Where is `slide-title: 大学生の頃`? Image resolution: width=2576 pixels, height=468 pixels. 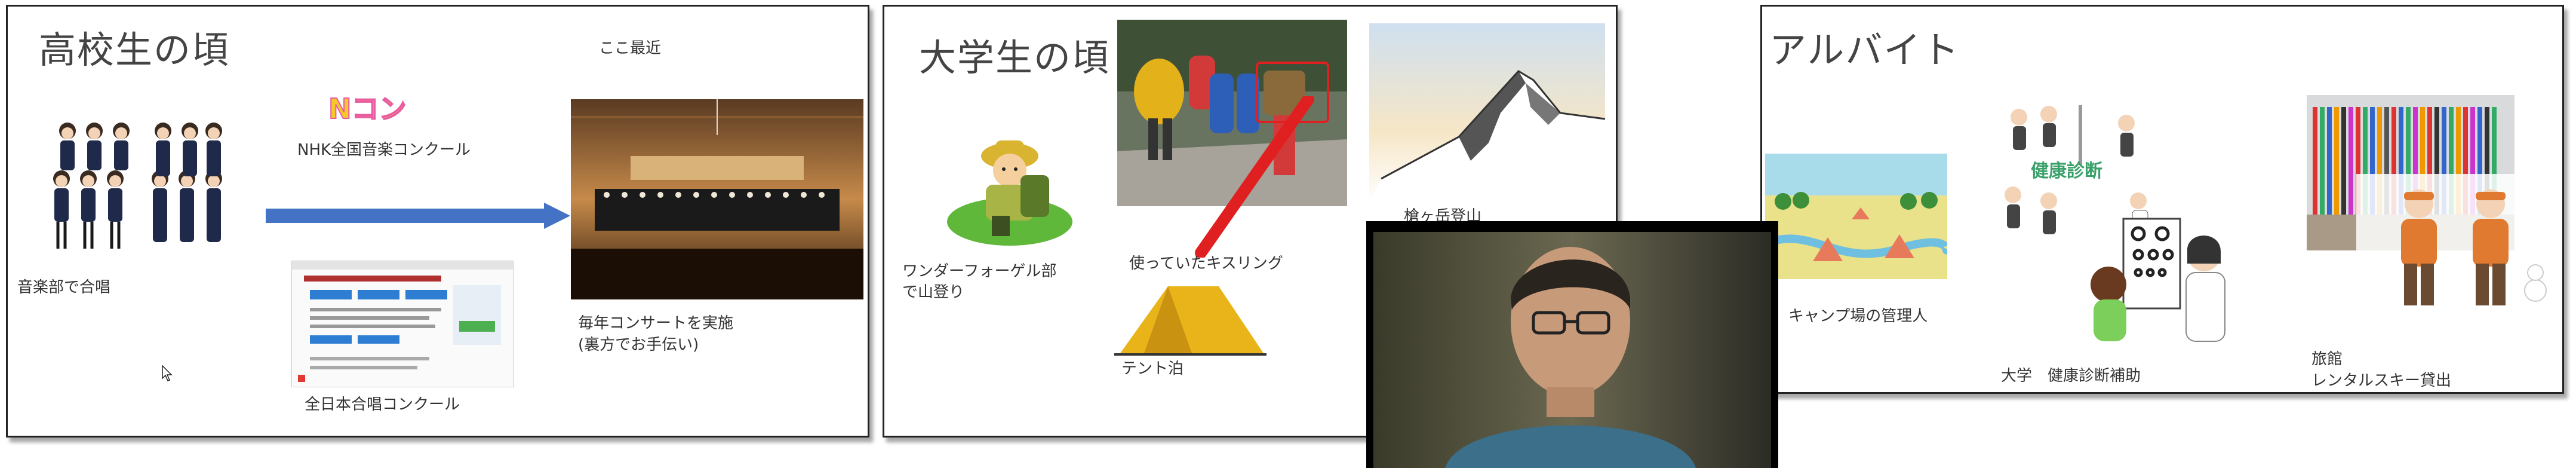 slide-title: 大学生の頃 is located at coordinates (1015, 58).